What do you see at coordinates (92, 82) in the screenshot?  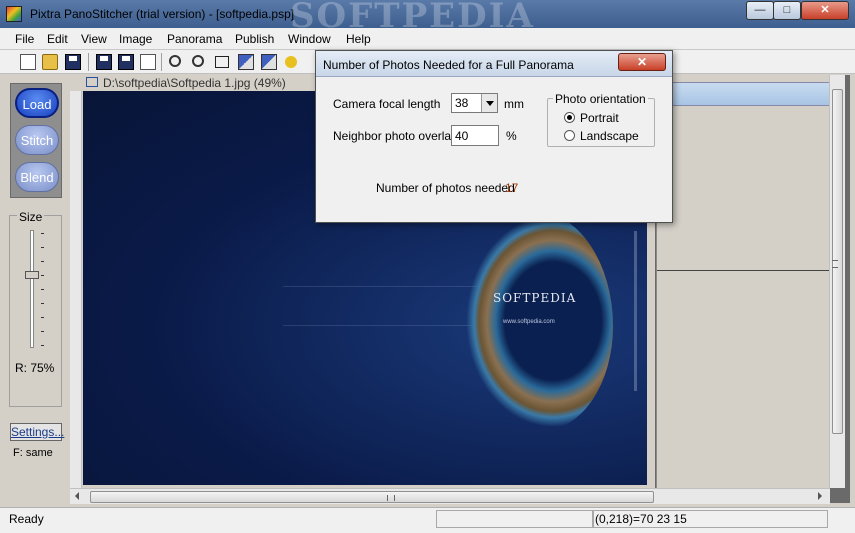 I see `document-icon` at bounding box center [92, 82].